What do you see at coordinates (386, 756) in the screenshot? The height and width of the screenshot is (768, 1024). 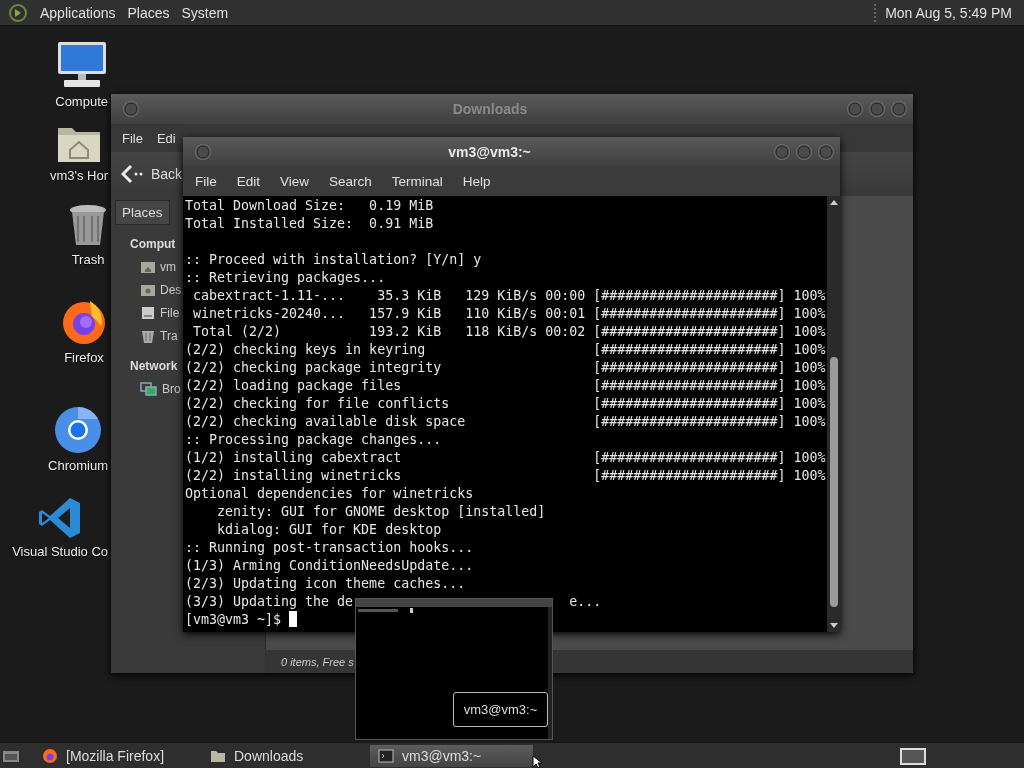 I see `terminal-icon` at bounding box center [386, 756].